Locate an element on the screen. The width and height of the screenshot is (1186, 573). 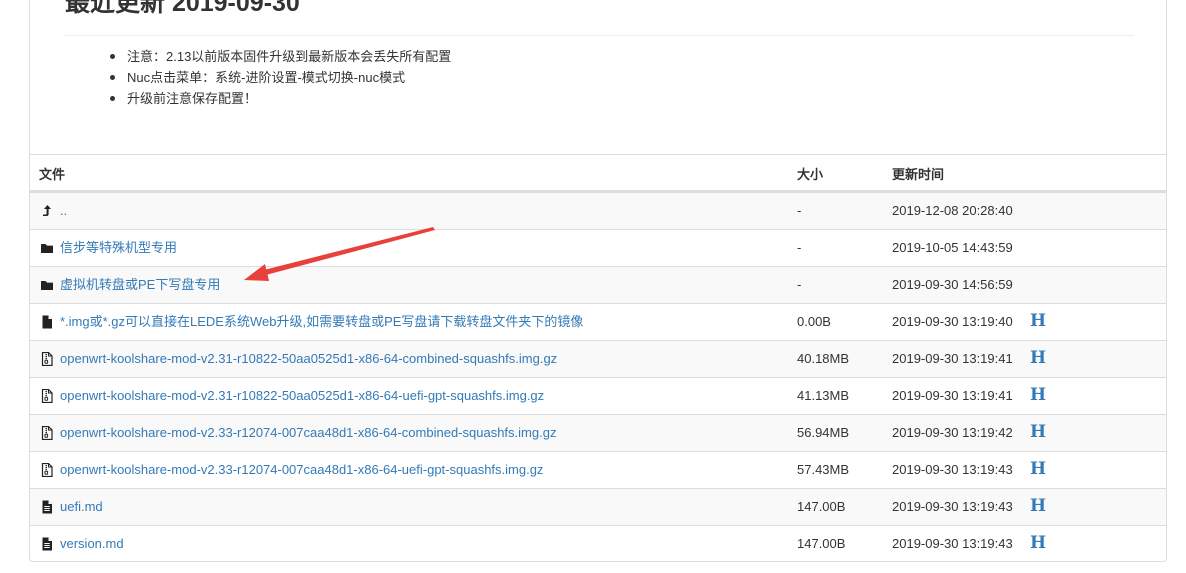
file-time: 2019-09-30 13:19:40 is located at coordinates (952, 321).